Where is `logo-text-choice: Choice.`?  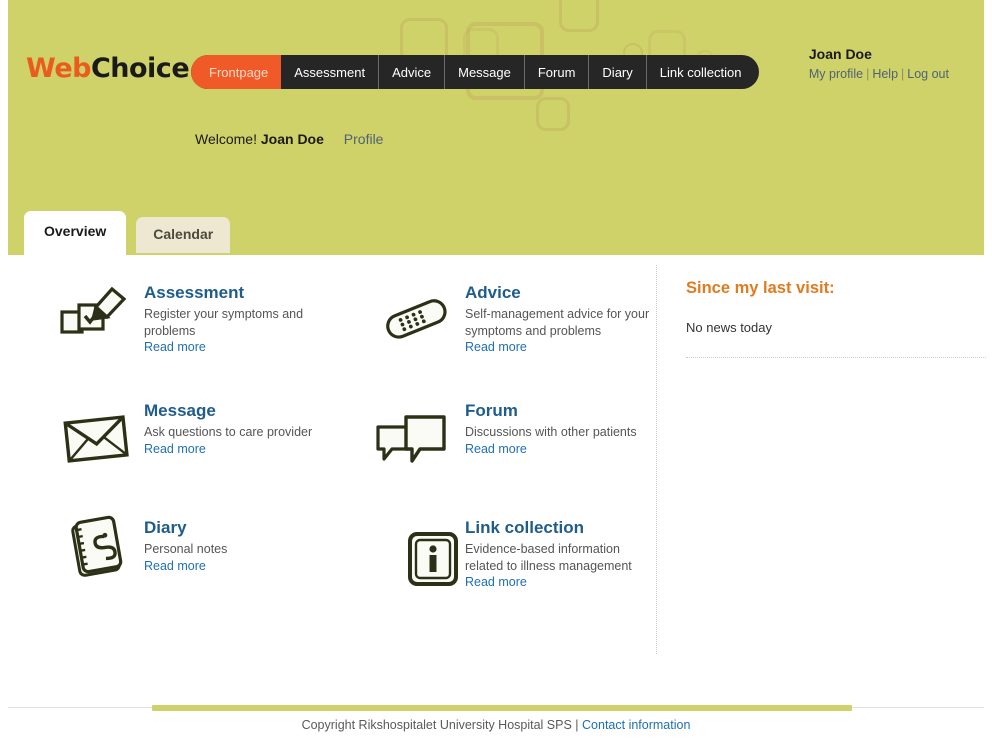
logo-text-choice: Choice. is located at coordinates (144, 68).